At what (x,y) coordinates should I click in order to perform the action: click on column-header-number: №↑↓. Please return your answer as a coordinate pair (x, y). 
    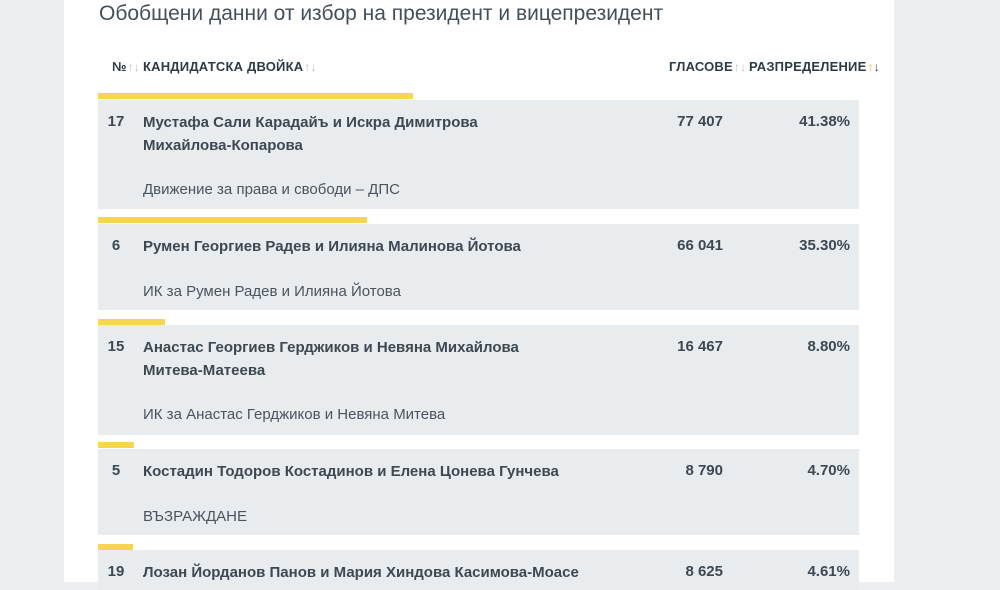
    Looking at the image, I should click on (126, 66).